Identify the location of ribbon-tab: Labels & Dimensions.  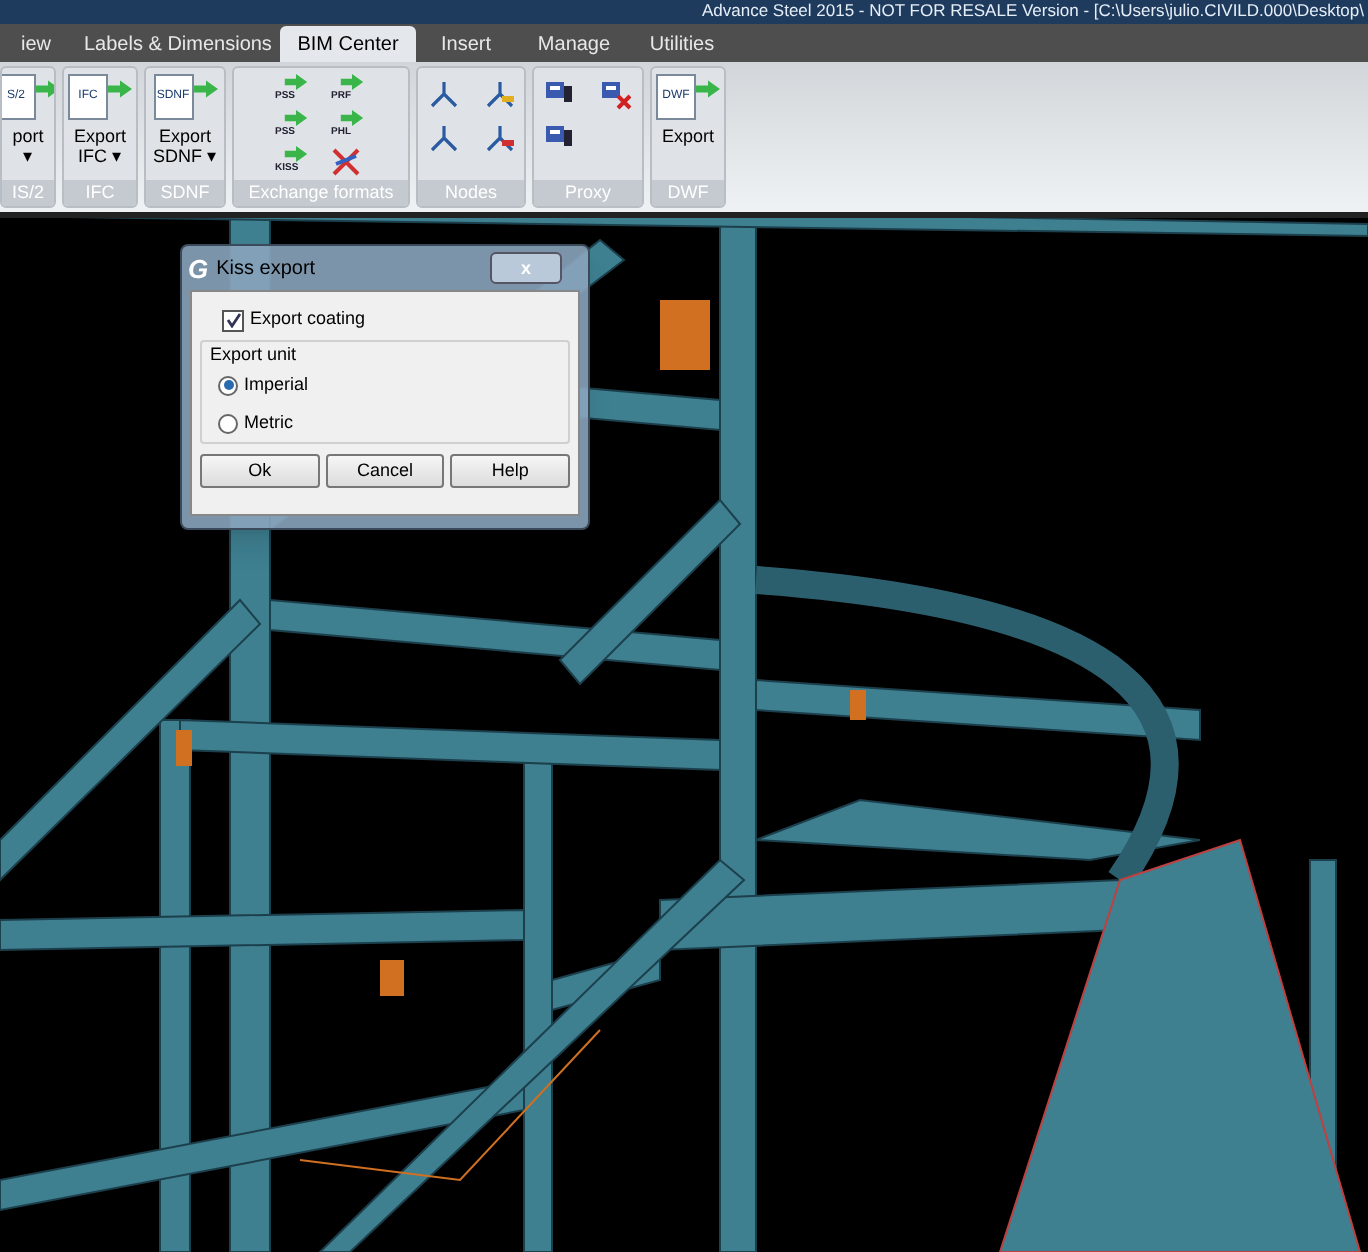
(176, 44).